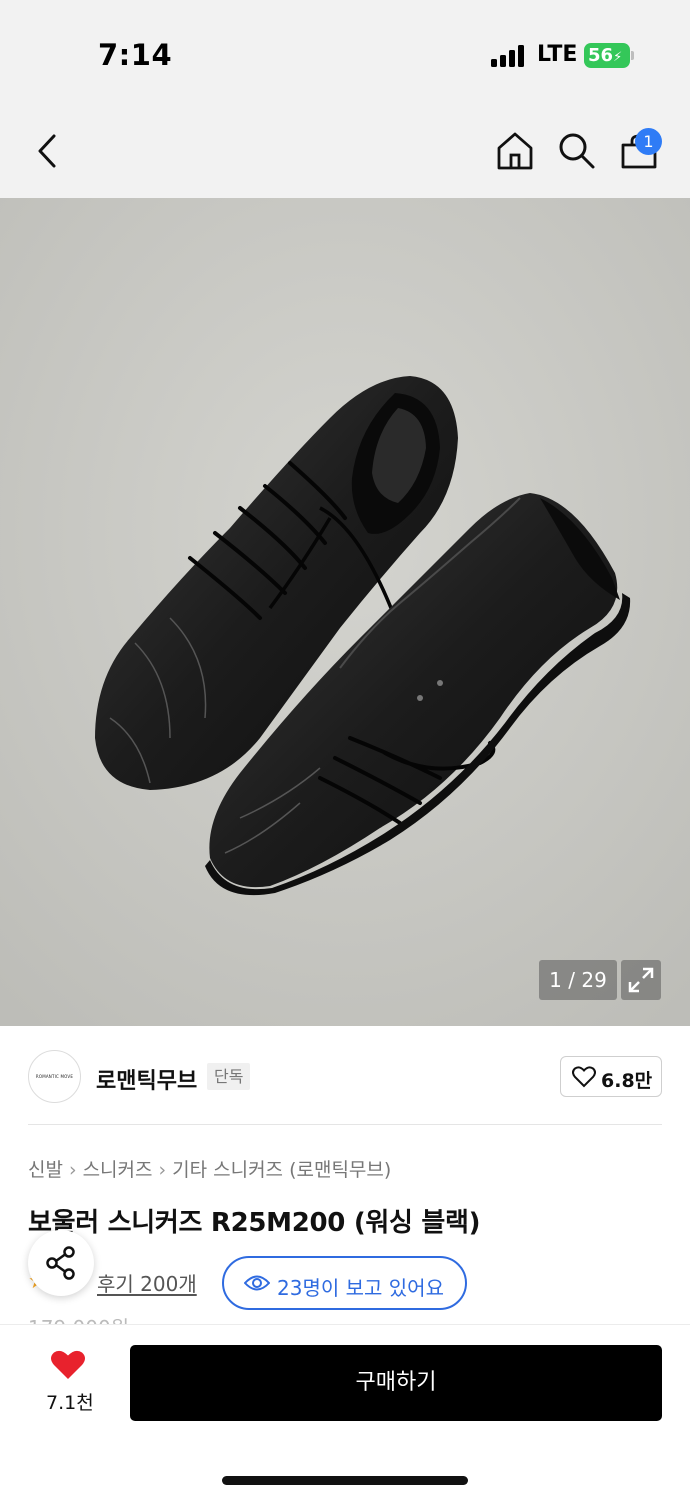 This screenshot has height=1500, width=690. Describe the element at coordinates (601, 55) in the screenshot. I see `battery-level: 56` at that location.